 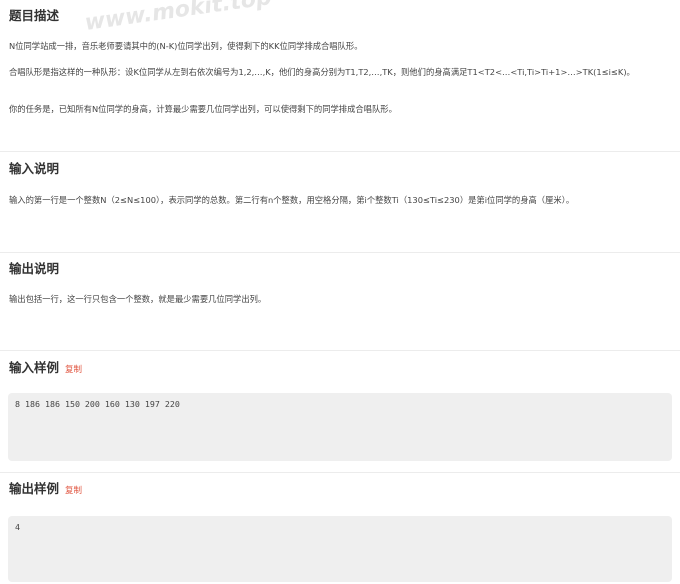 What do you see at coordinates (178, 18) in the screenshot?
I see `watermark: www.mokit.top` at bounding box center [178, 18].